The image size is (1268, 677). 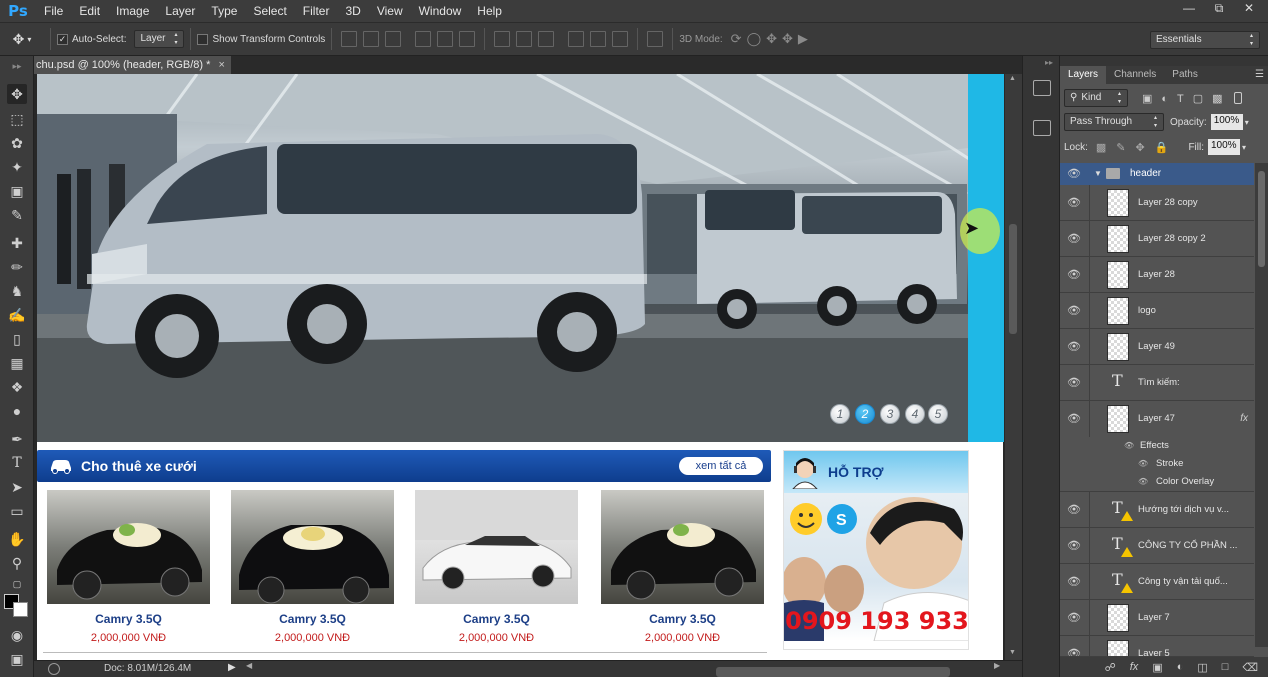 I want to click on filter-type-icons: ▣◐T▢▩, so click(x=1187, y=98).